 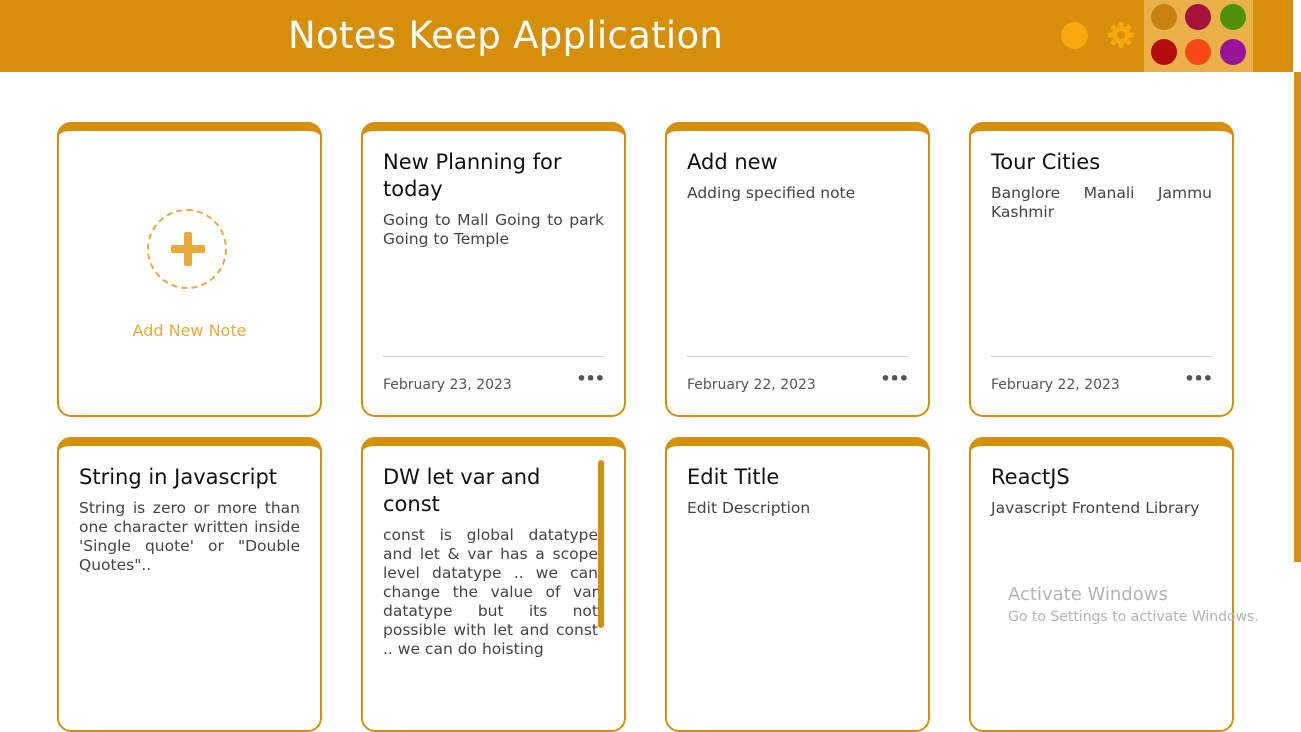 I want to click on note-description: Javascript Frontend Library, so click(x=1095, y=508).